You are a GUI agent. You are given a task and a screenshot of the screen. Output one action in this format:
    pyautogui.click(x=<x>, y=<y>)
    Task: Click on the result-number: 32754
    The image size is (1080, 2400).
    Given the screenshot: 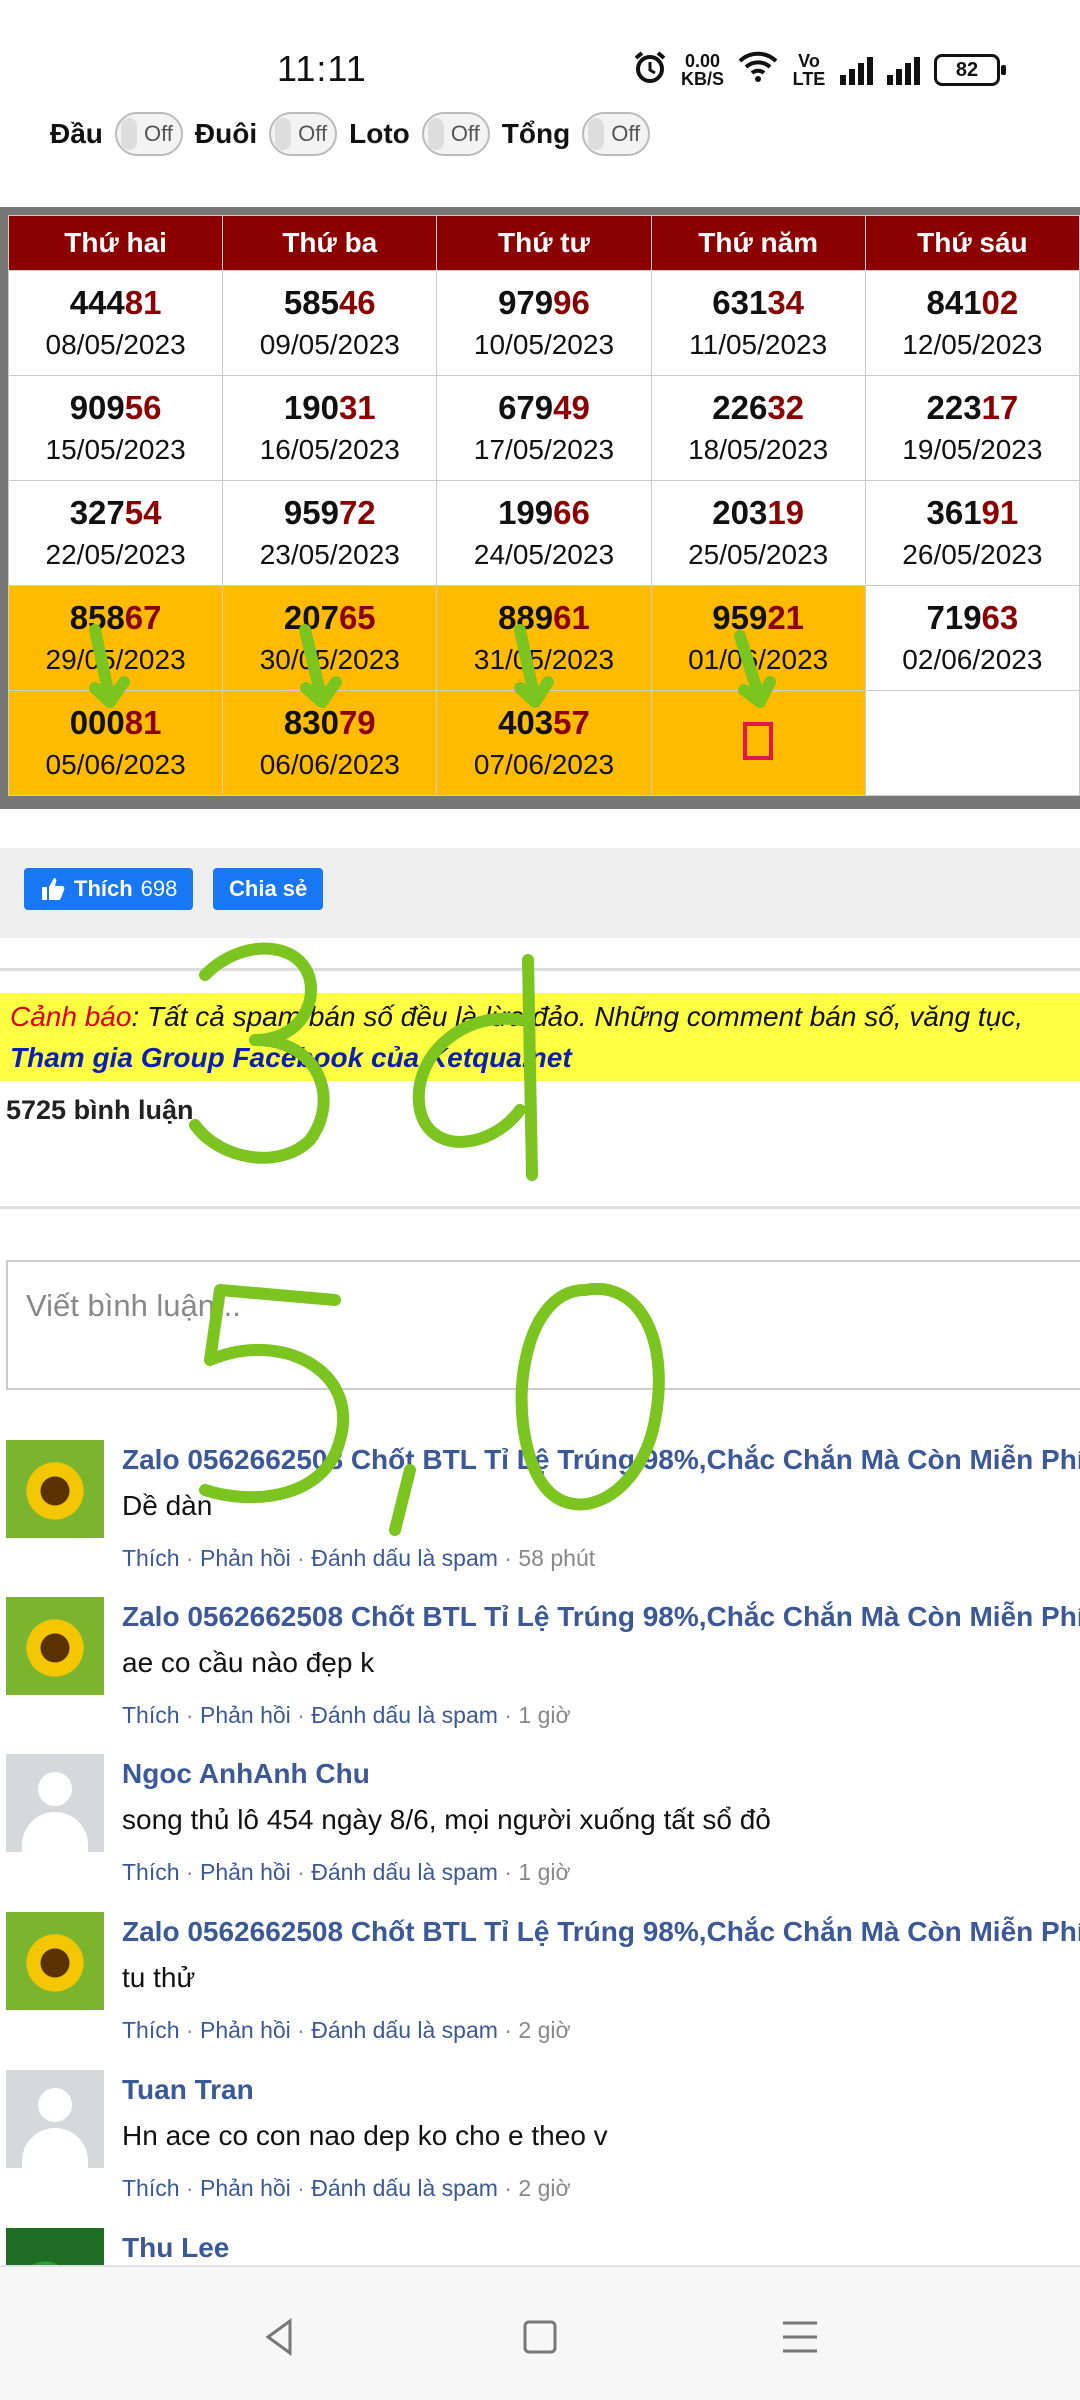 What is the action you would take?
    pyautogui.click(x=115, y=512)
    